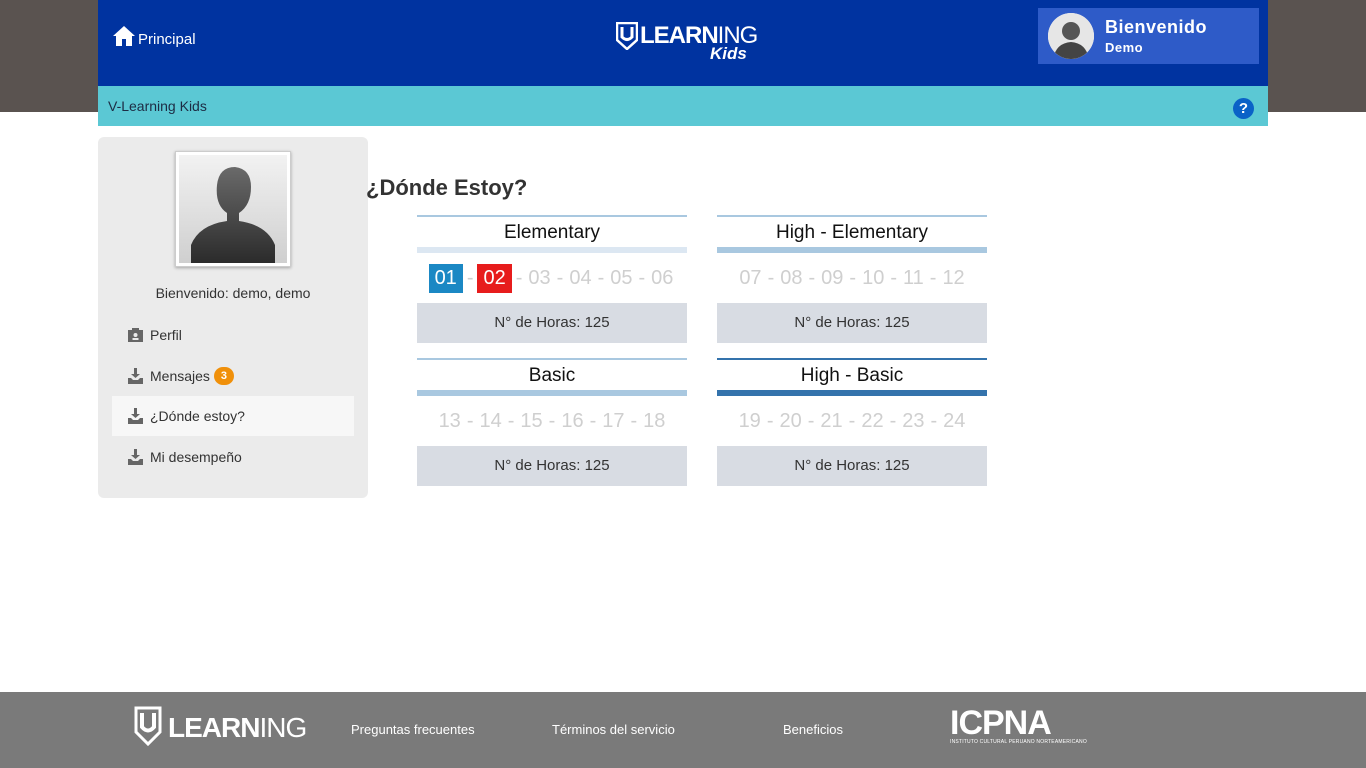  Describe the element at coordinates (490, 421) in the screenshot. I see `unit-14: 14` at that location.